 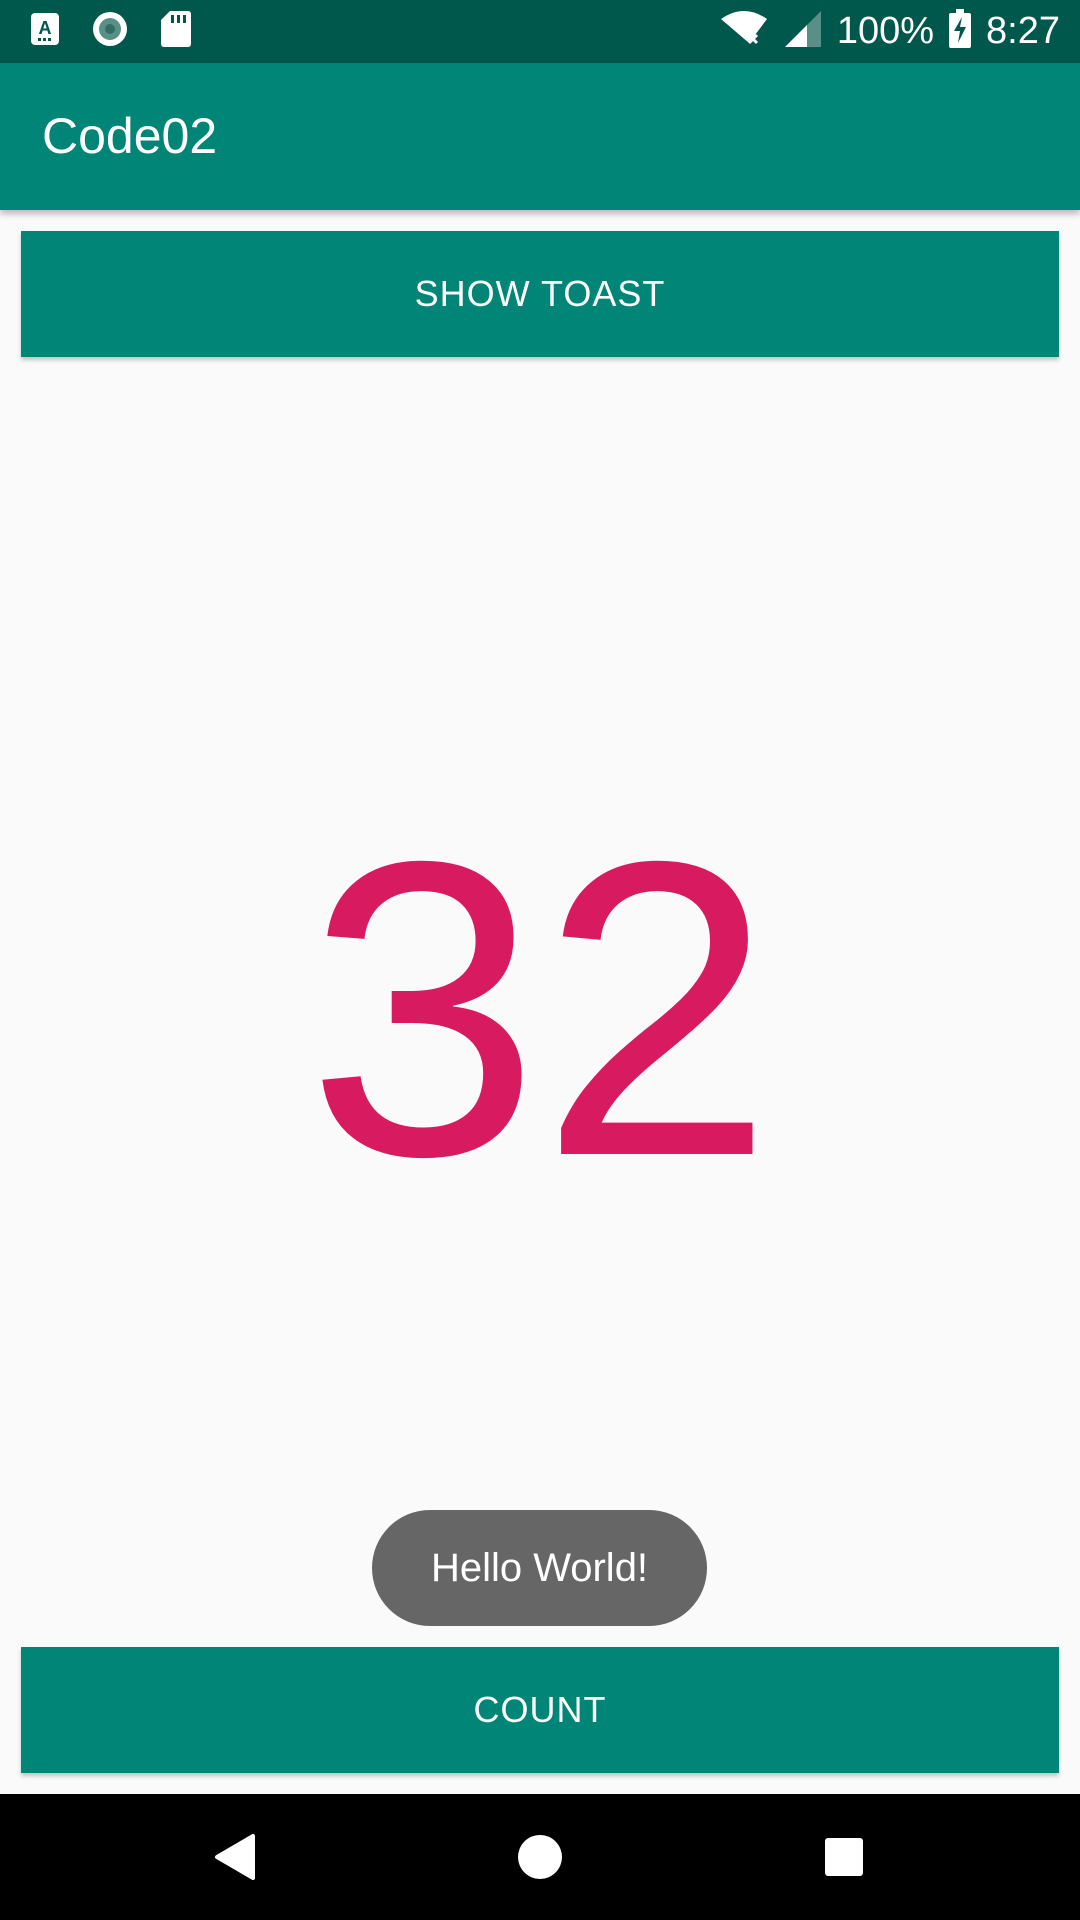 I want to click on show-toast-button: SHOW TOAST, so click(x=540, y=294).